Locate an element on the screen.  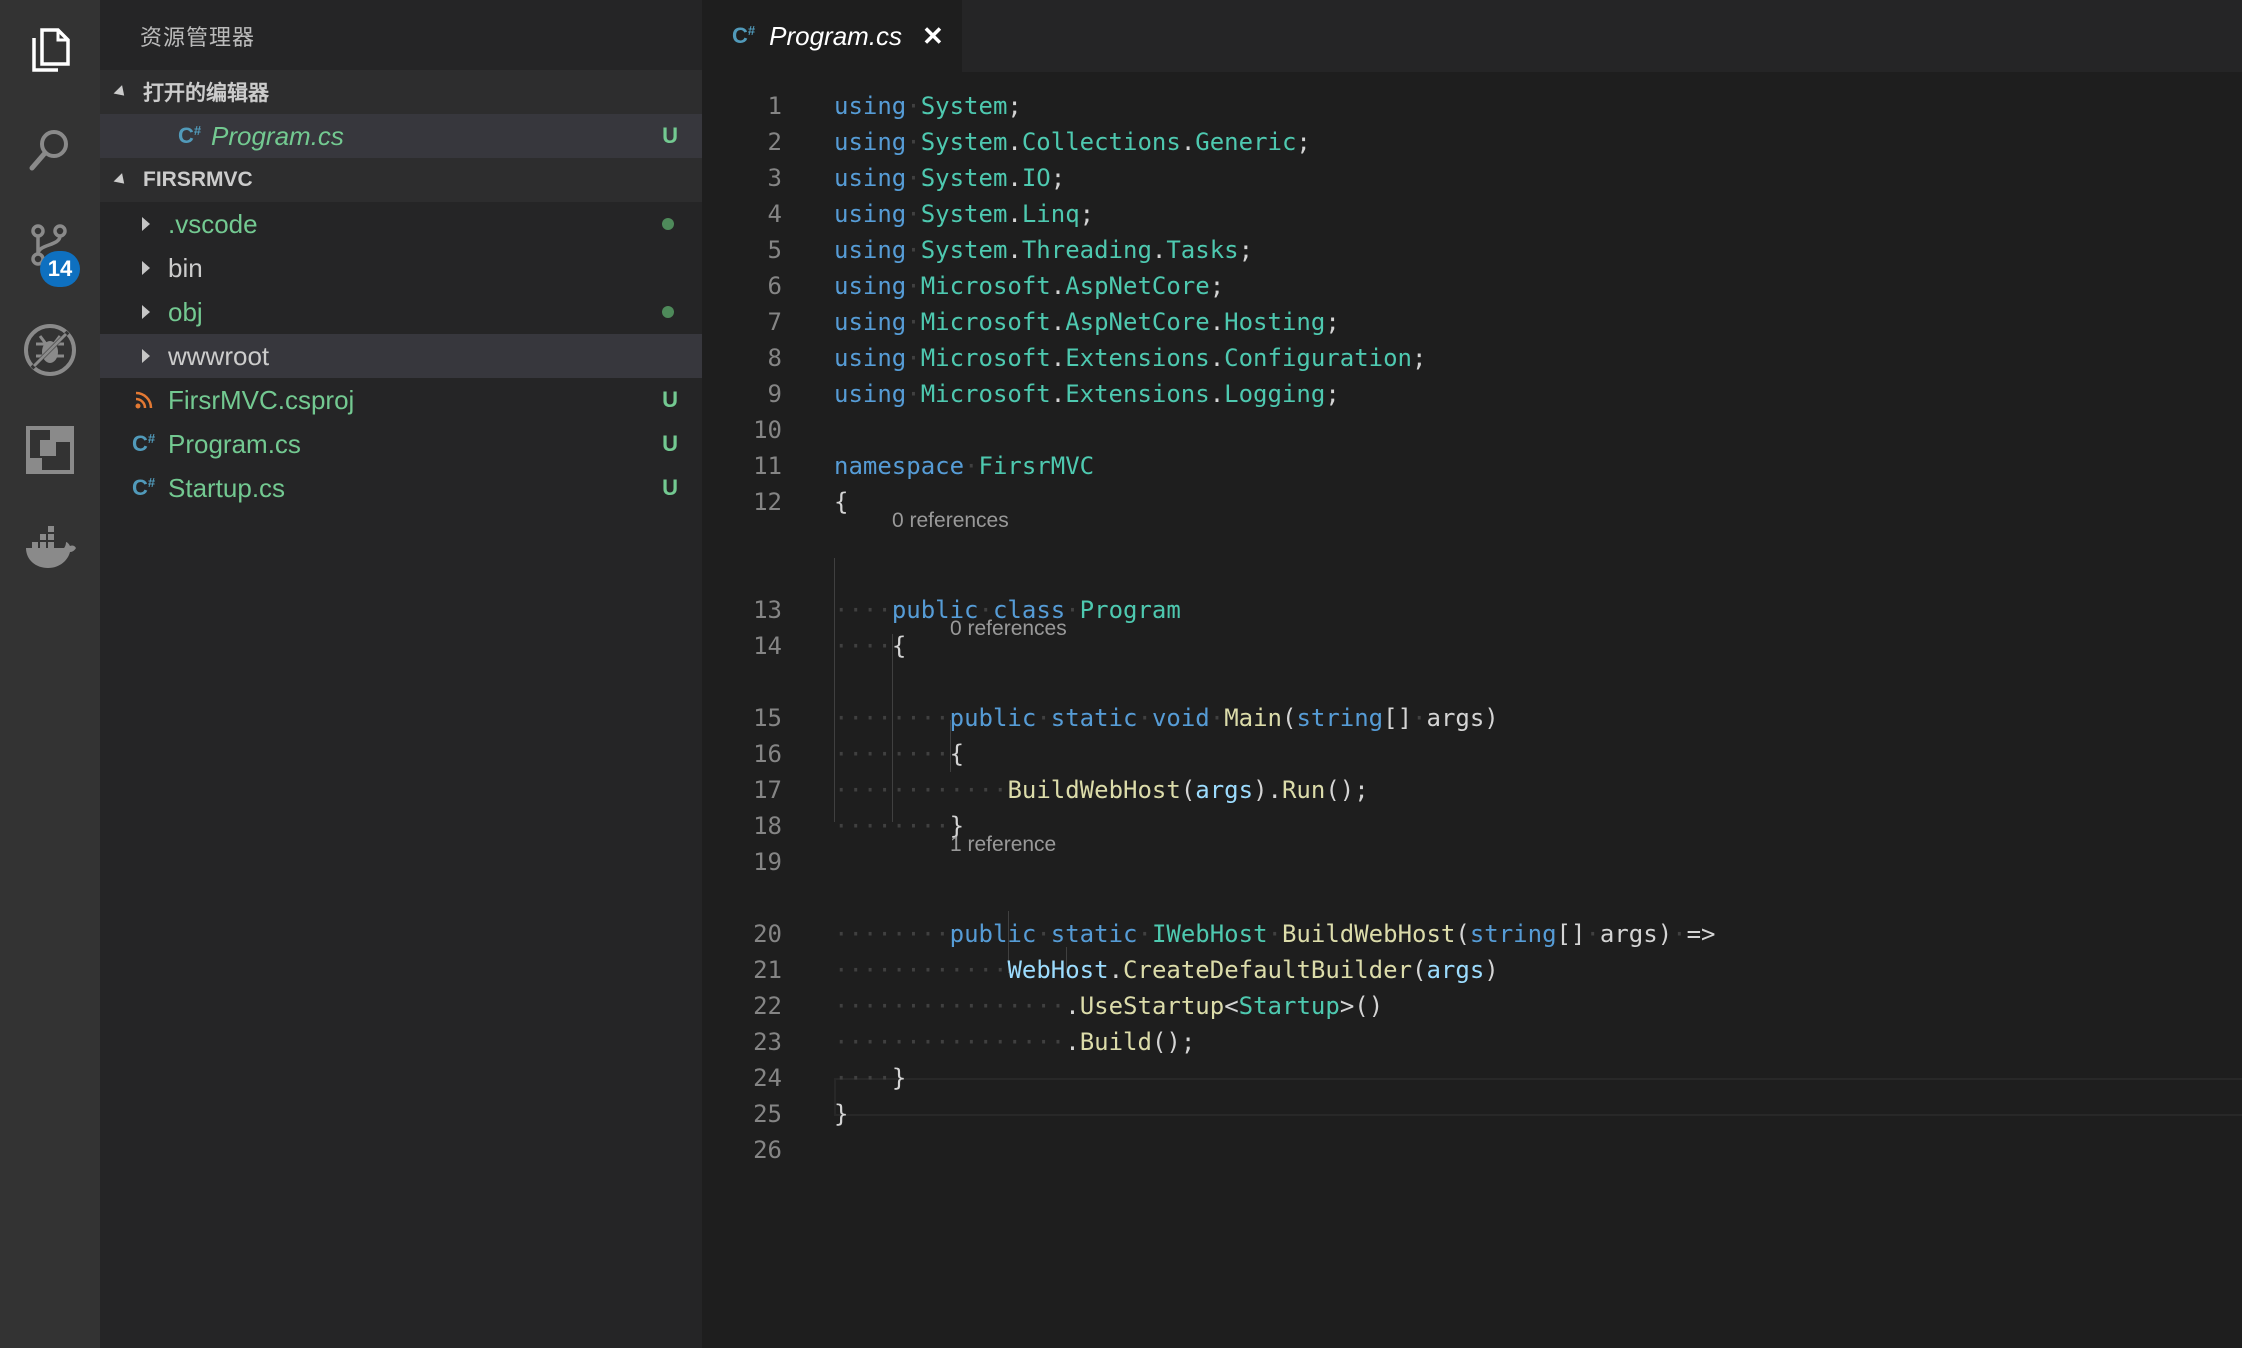
file-row: C# Program.cs U is located at coordinates (401, 444).